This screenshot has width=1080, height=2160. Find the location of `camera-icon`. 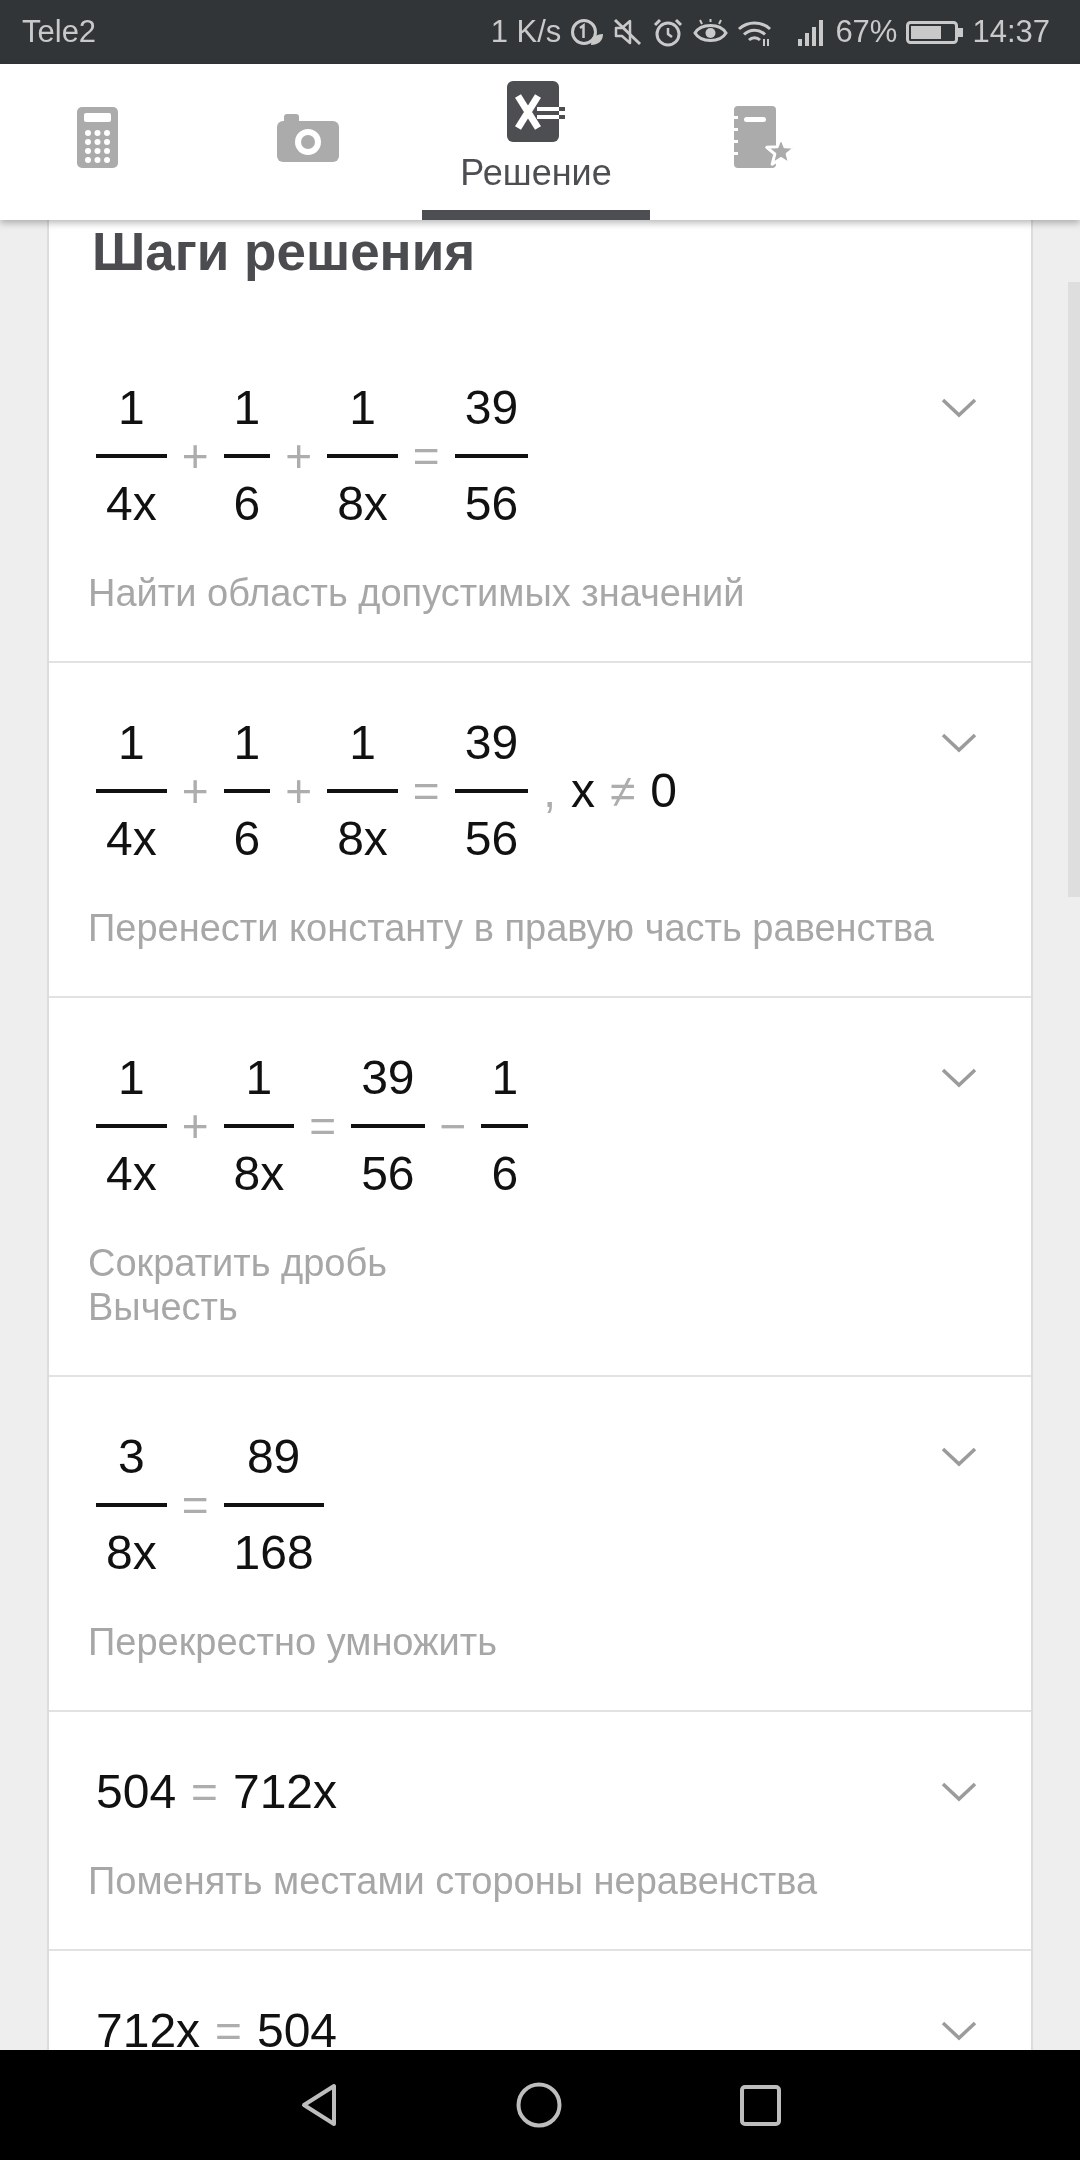

camera-icon is located at coordinates (308, 137).